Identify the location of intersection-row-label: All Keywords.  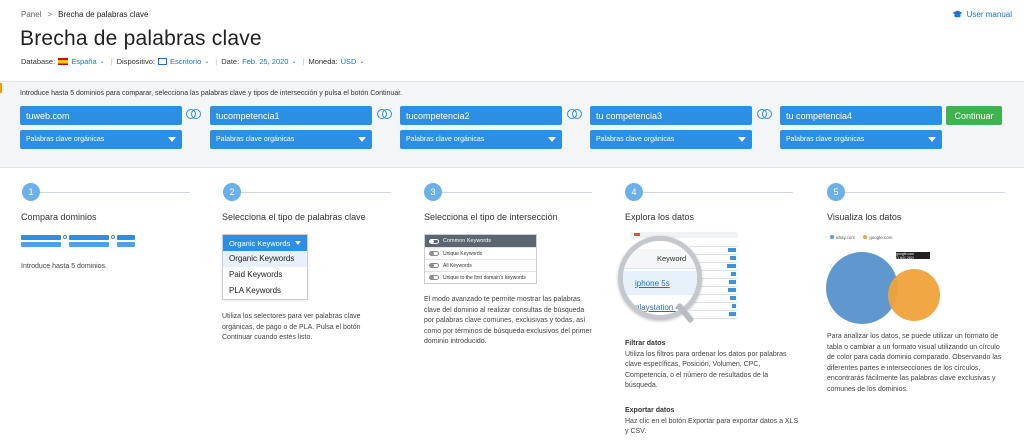
(457, 265).